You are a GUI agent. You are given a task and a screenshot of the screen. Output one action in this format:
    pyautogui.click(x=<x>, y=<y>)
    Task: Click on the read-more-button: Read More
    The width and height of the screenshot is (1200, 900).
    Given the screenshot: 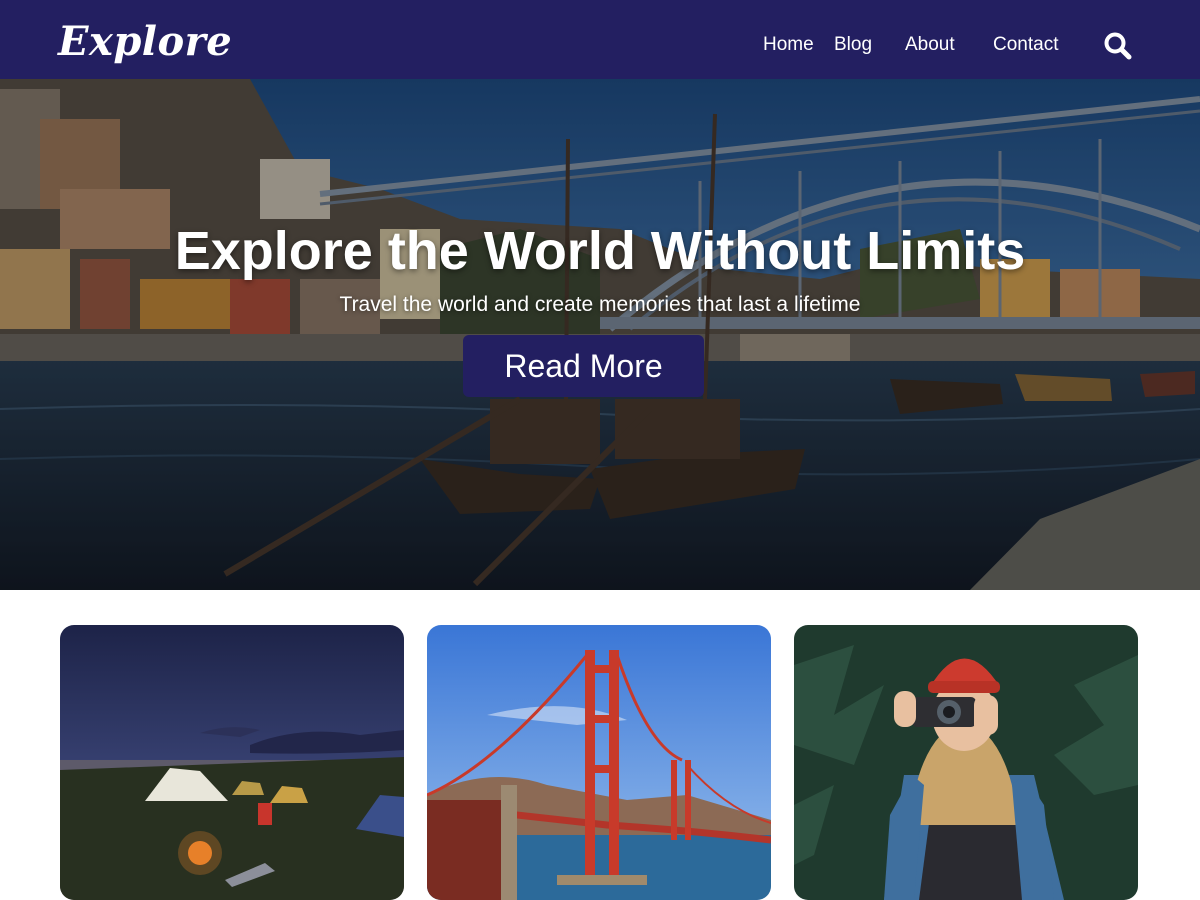 What is the action you would take?
    pyautogui.click(x=583, y=366)
    